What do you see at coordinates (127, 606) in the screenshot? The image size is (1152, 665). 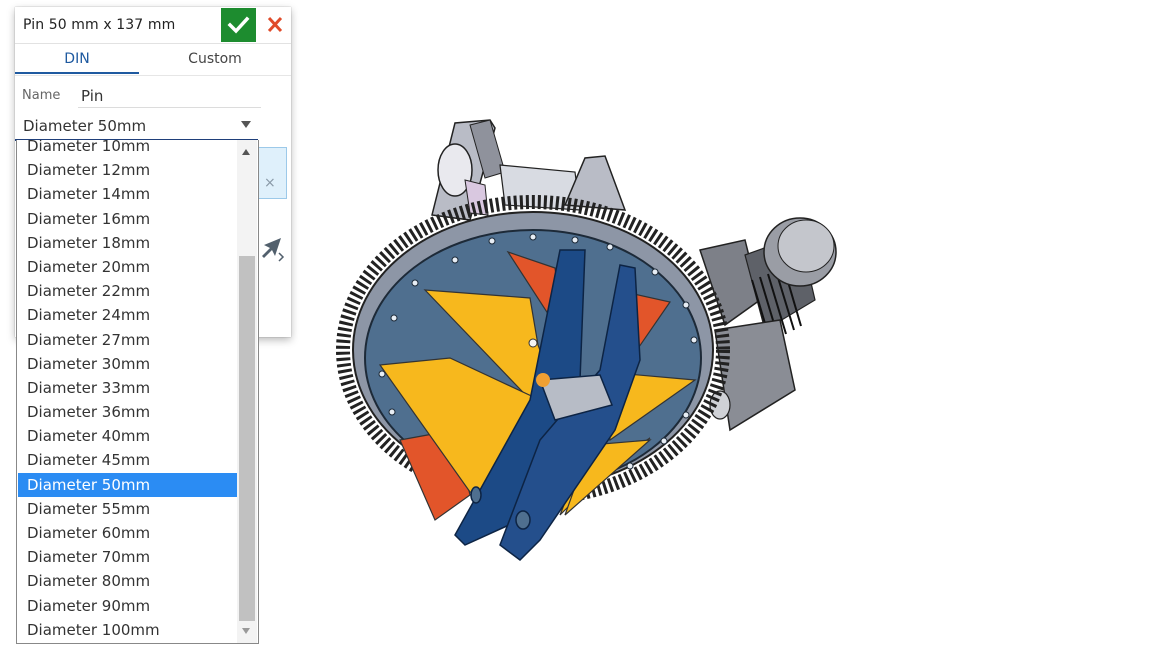 I see `dropdown-option: Diameter 90mm` at bounding box center [127, 606].